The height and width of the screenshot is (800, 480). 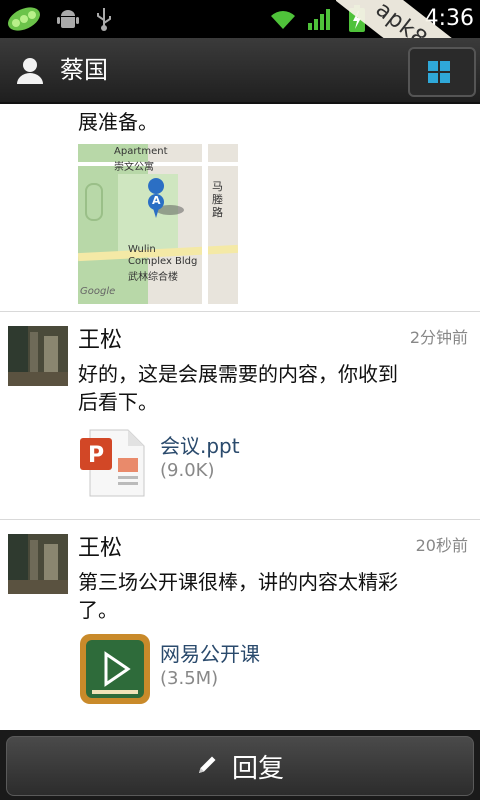 What do you see at coordinates (238, 582) in the screenshot?
I see `message-line: 第三场公开课很棒，讲的内容太精彩` at bounding box center [238, 582].